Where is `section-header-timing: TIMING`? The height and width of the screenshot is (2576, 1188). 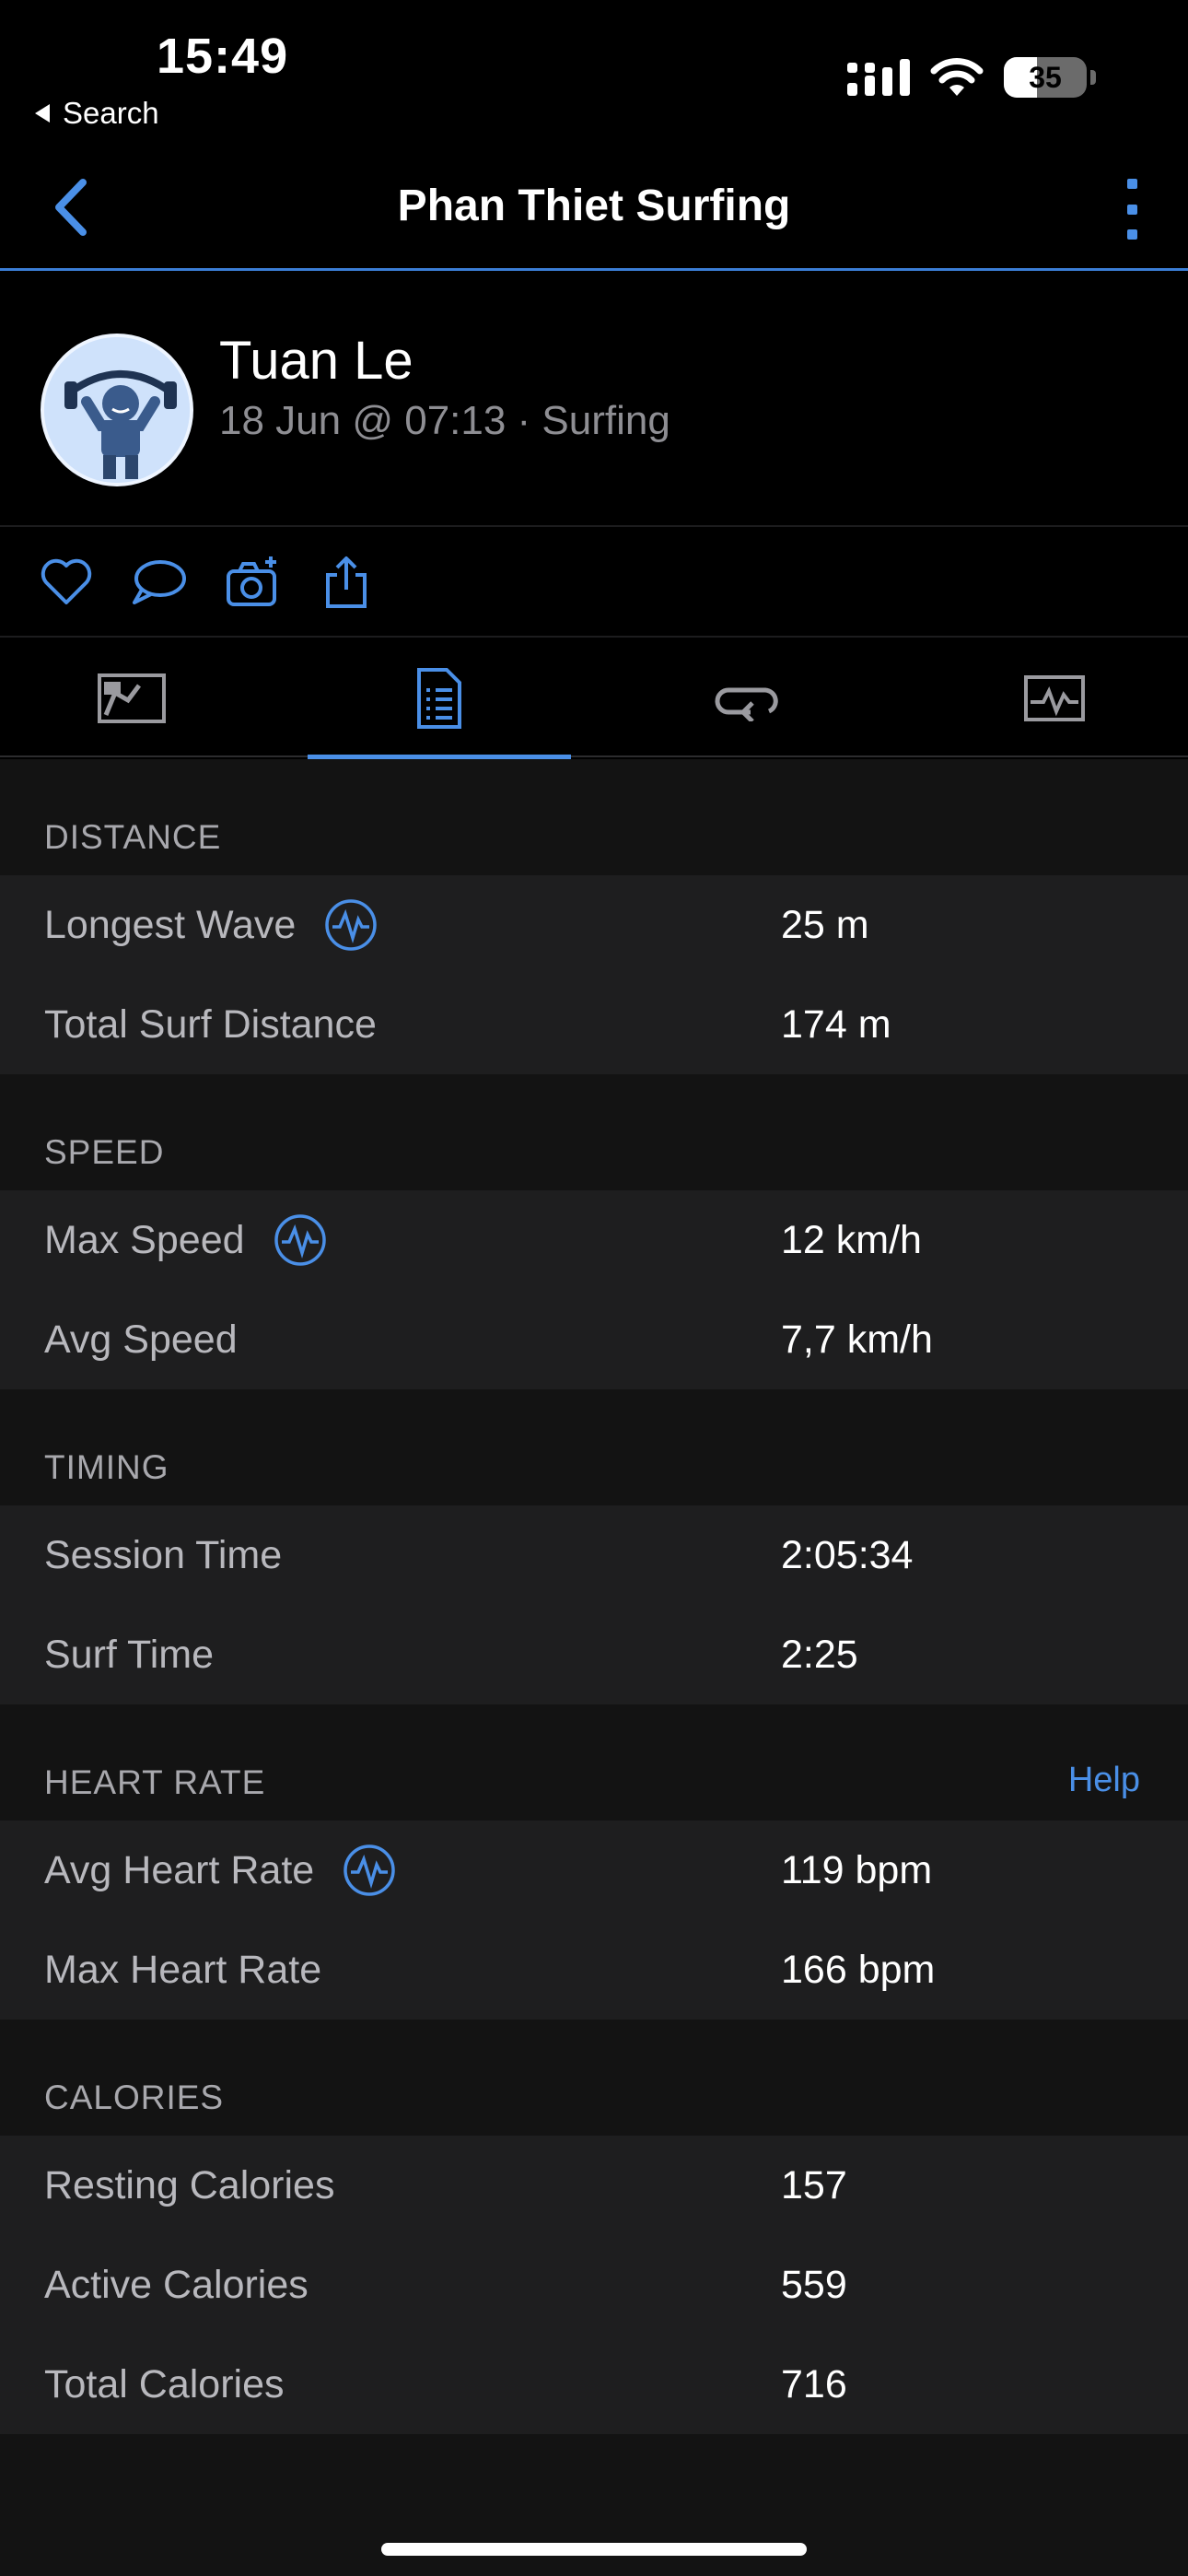 section-header-timing: TIMING is located at coordinates (106, 1467).